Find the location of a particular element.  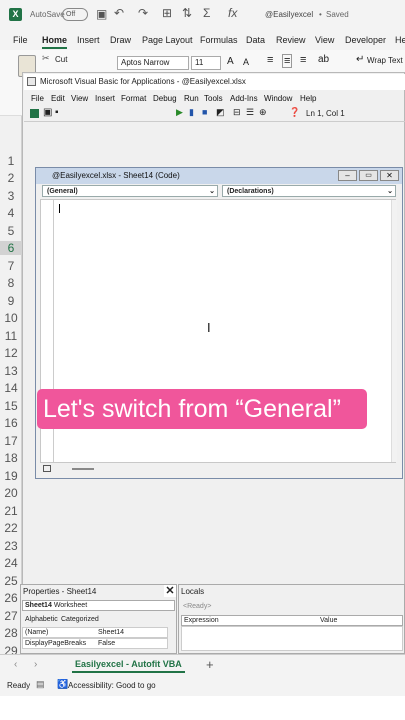

object-dropdown: (General) ⌄ is located at coordinates (130, 191).